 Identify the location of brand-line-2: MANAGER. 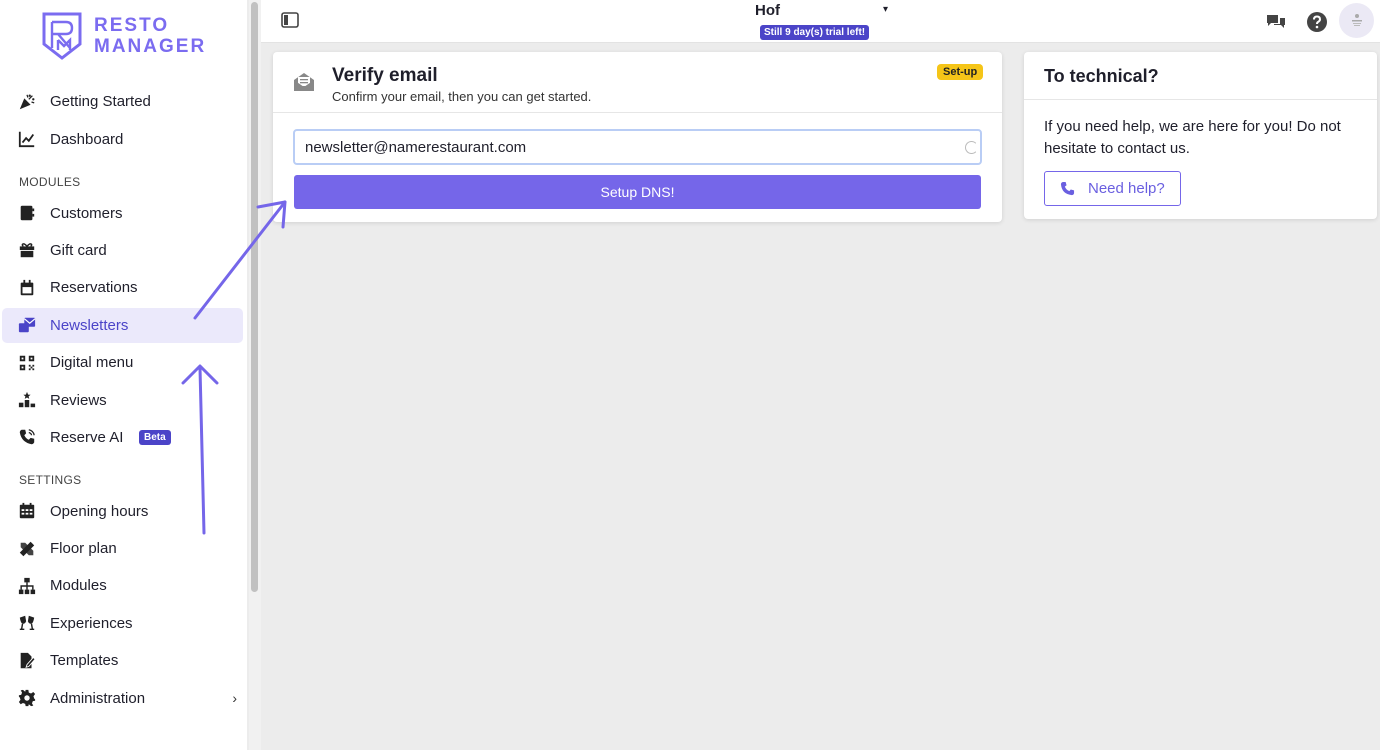
(150, 46).